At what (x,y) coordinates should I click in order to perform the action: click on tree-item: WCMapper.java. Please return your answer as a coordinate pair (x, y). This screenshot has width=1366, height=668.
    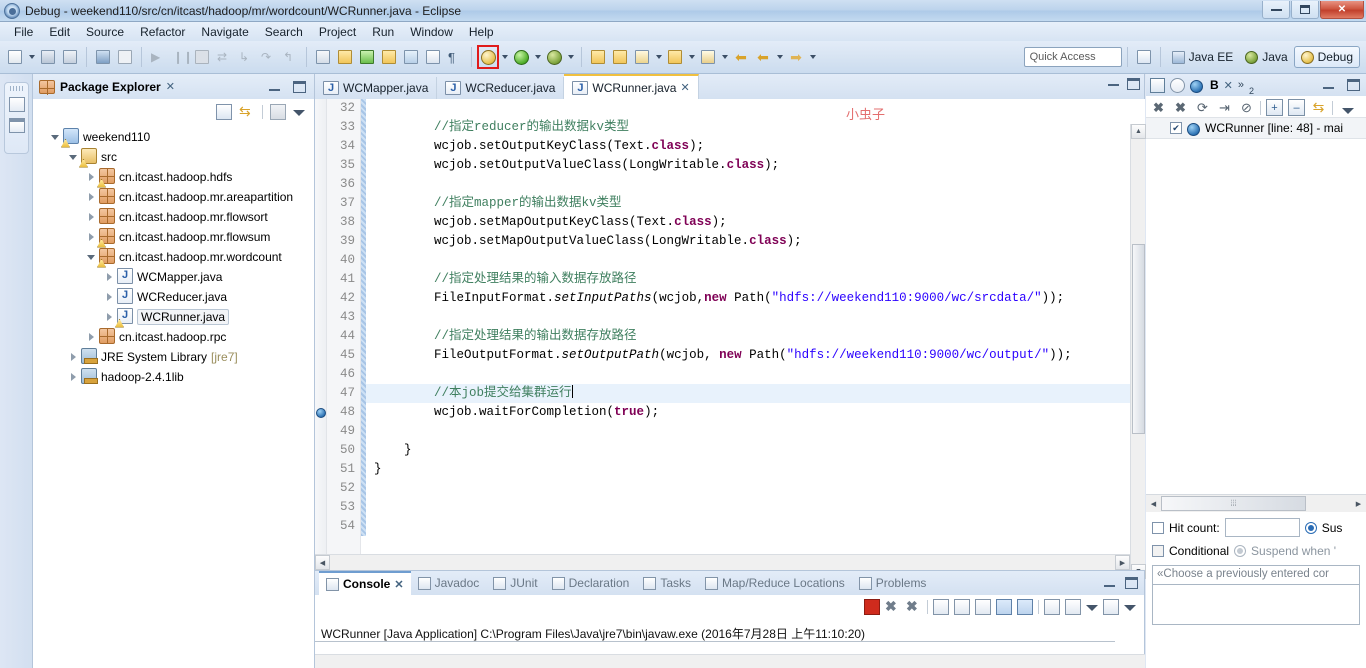
    Looking at the image, I should click on (173, 277).